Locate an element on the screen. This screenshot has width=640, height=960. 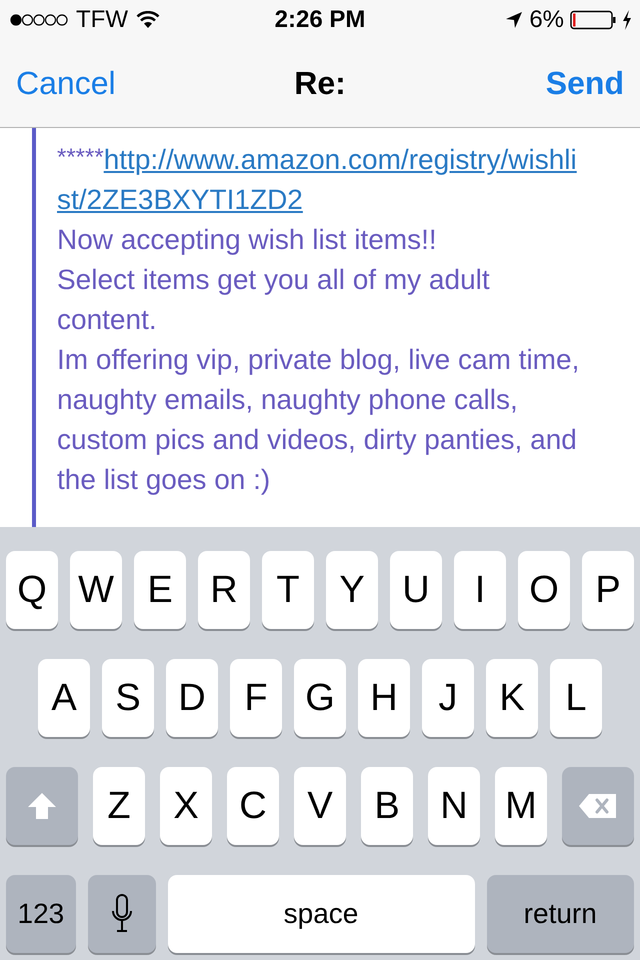
signal-icon is located at coordinates (39, 20).